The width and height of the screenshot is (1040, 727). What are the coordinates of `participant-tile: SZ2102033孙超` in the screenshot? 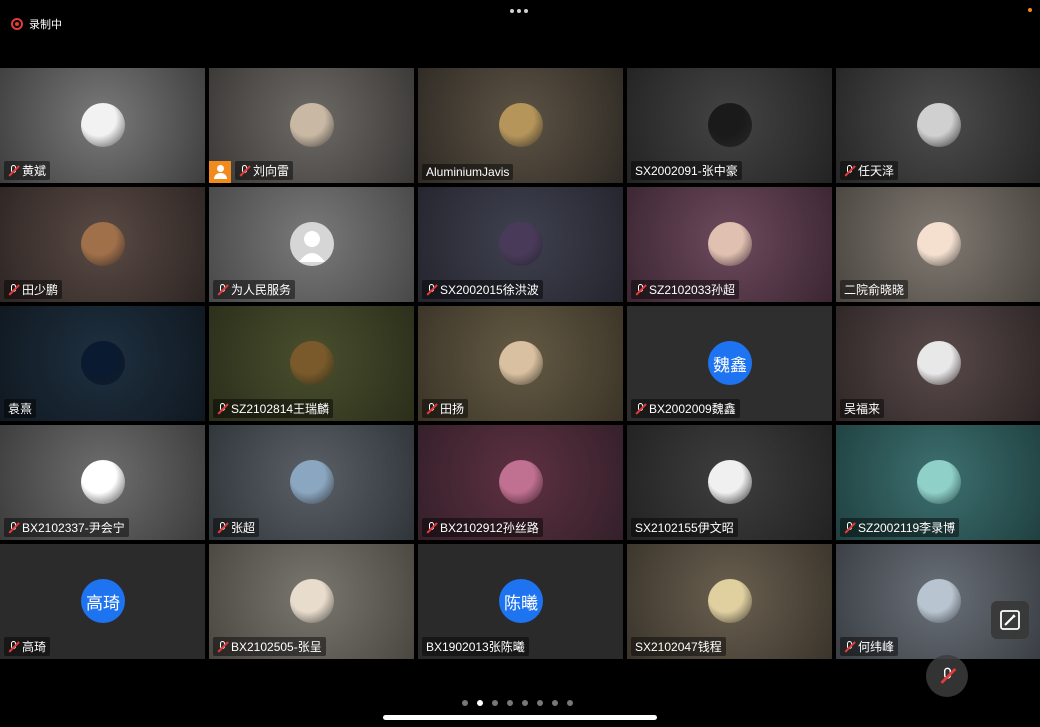 It's located at (729, 244).